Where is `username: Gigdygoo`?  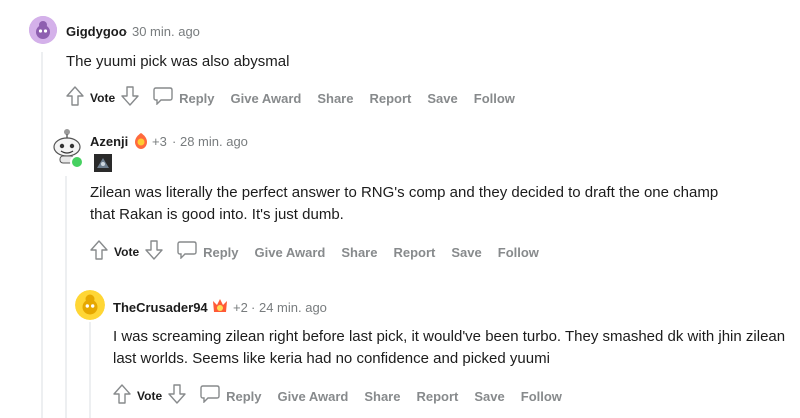 username: Gigdygoo is located at coordinates (96, 31).